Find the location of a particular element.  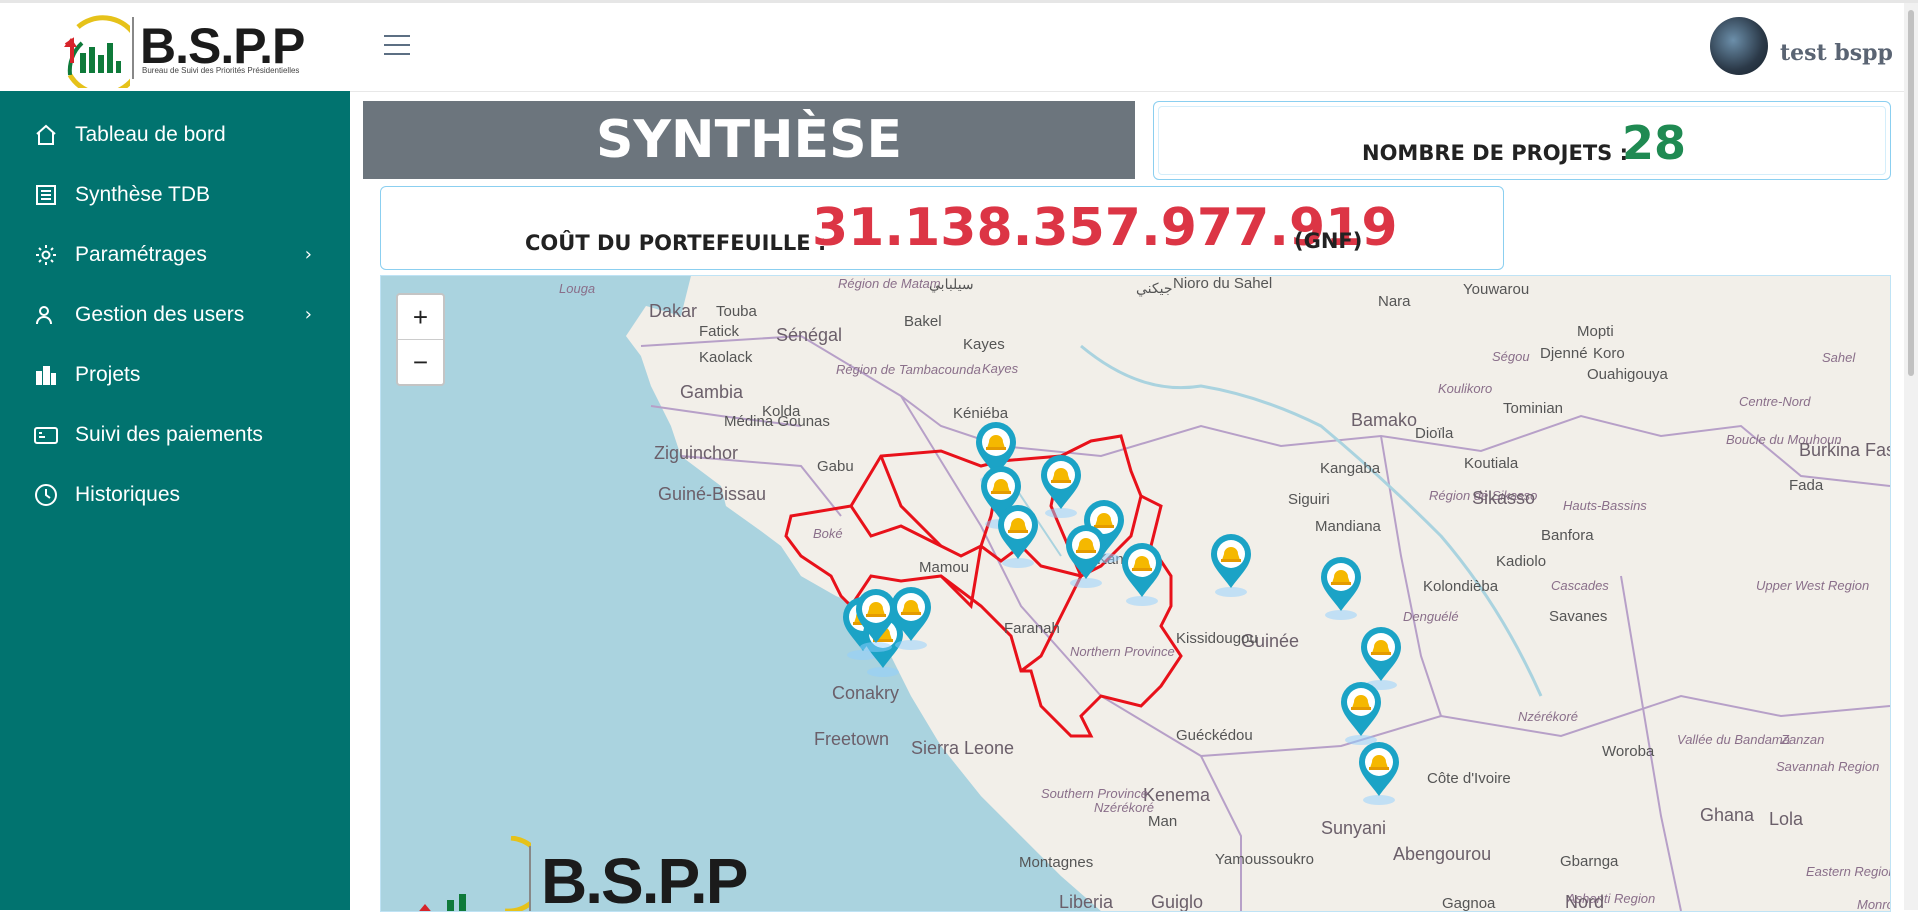

zoom-in-button: + is located at coordinates (420, 317).